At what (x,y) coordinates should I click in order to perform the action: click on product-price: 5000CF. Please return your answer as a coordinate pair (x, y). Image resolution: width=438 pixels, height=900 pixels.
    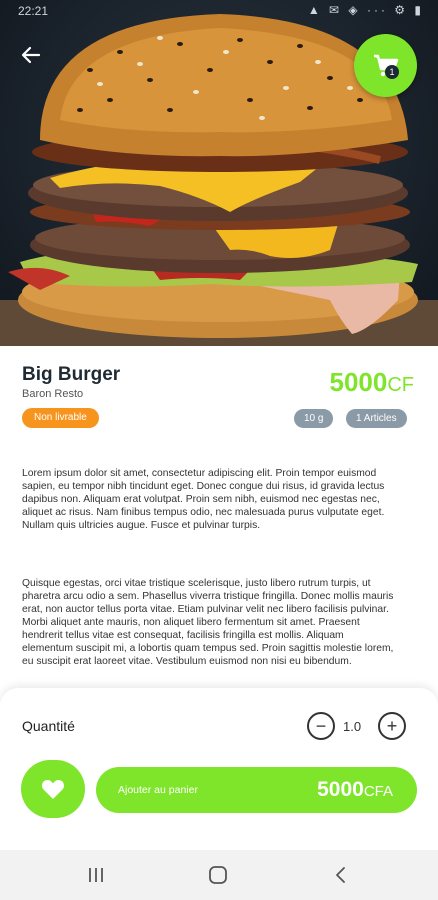
    Looking at the image, I should click on (371, 382).